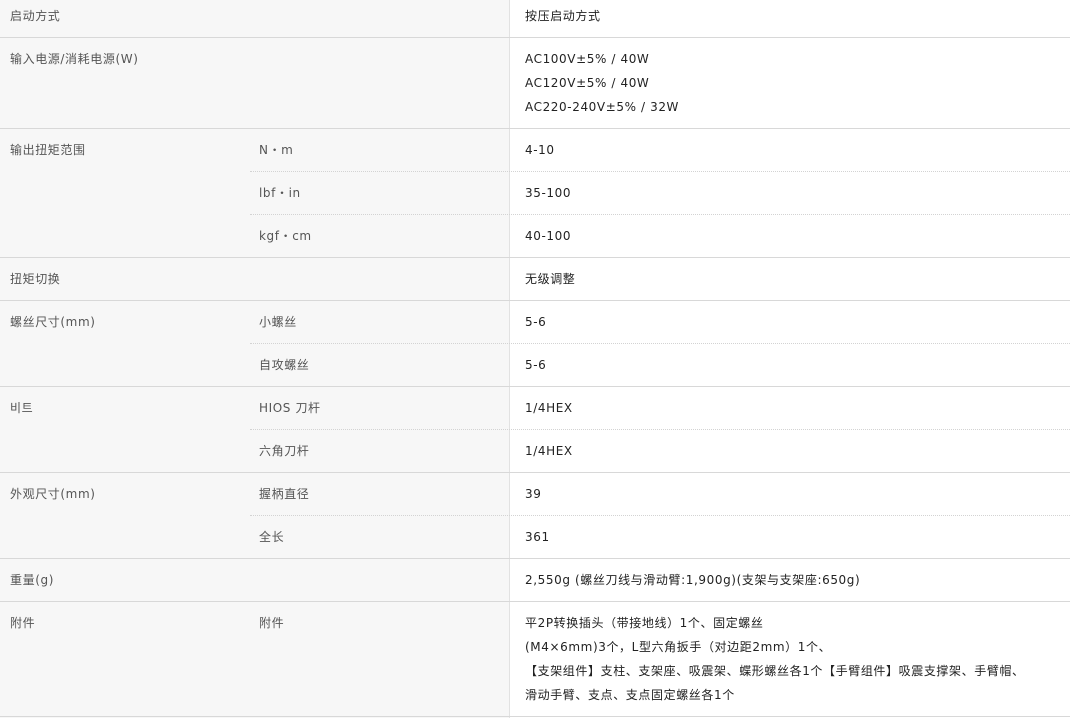  Describe the element at coordinates (536, 365) in the screenshot. I see `value-tapping-screw: 5-6` at that location.